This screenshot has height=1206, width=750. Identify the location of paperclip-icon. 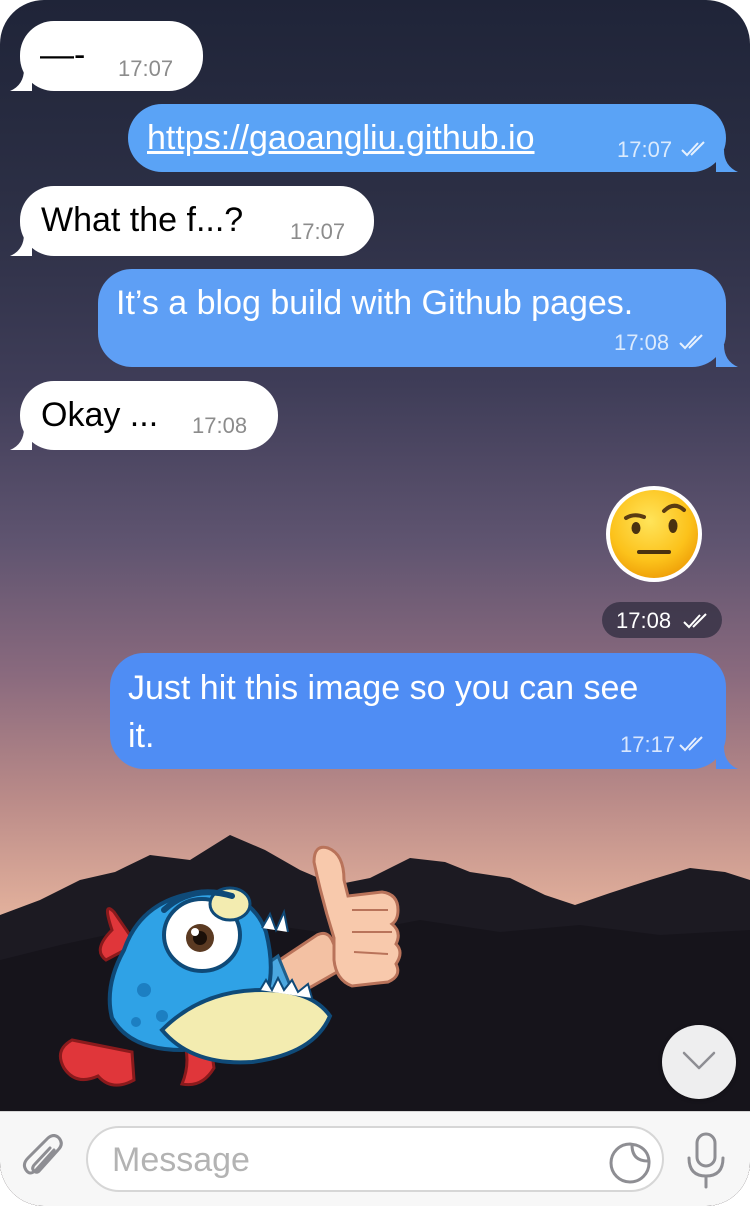
(43, 1159).